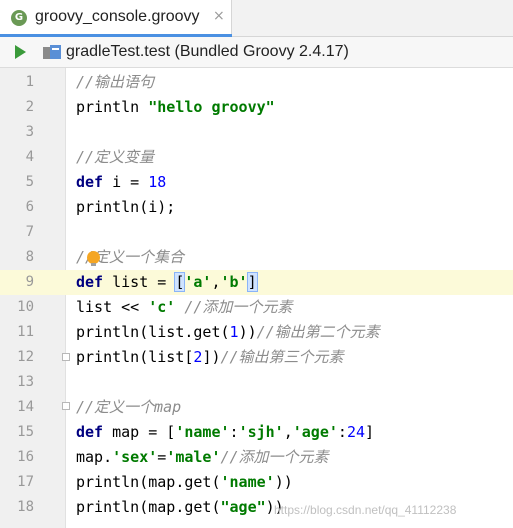 This screenshot has width=513, height=528. I want to click on watermark: https://blog.csdn.net/qq_41112238, so click(365, 510).